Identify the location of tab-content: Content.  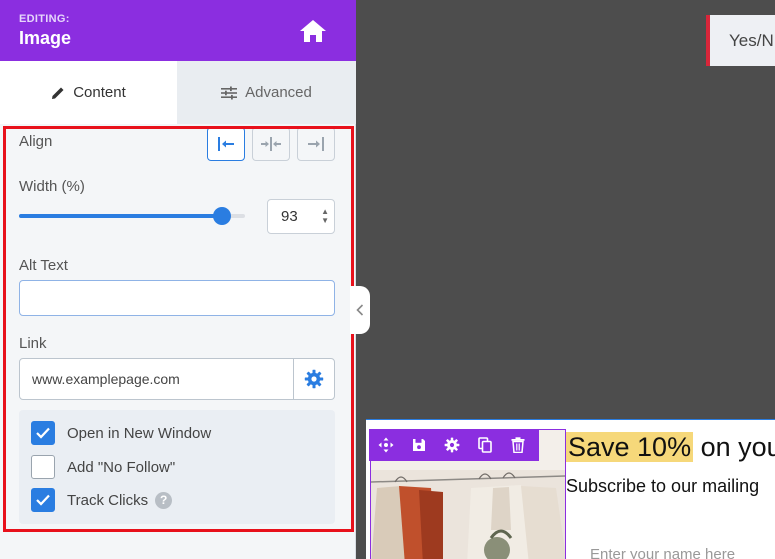
(88, 92).